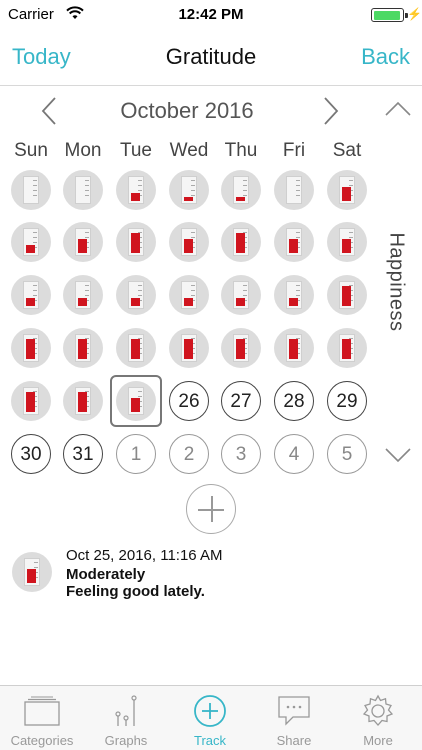 Image resolution: width=422 pixels, height=750 pixels. What do you see at coordinates (385, 57) in the screenshot?
I see `back-button: Back` at bounding box center [385, 57].